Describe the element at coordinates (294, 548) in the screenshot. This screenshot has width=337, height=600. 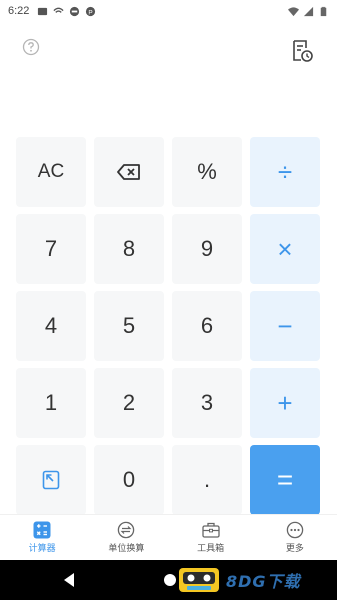
I see `nav-label-more: 更多` at that location.